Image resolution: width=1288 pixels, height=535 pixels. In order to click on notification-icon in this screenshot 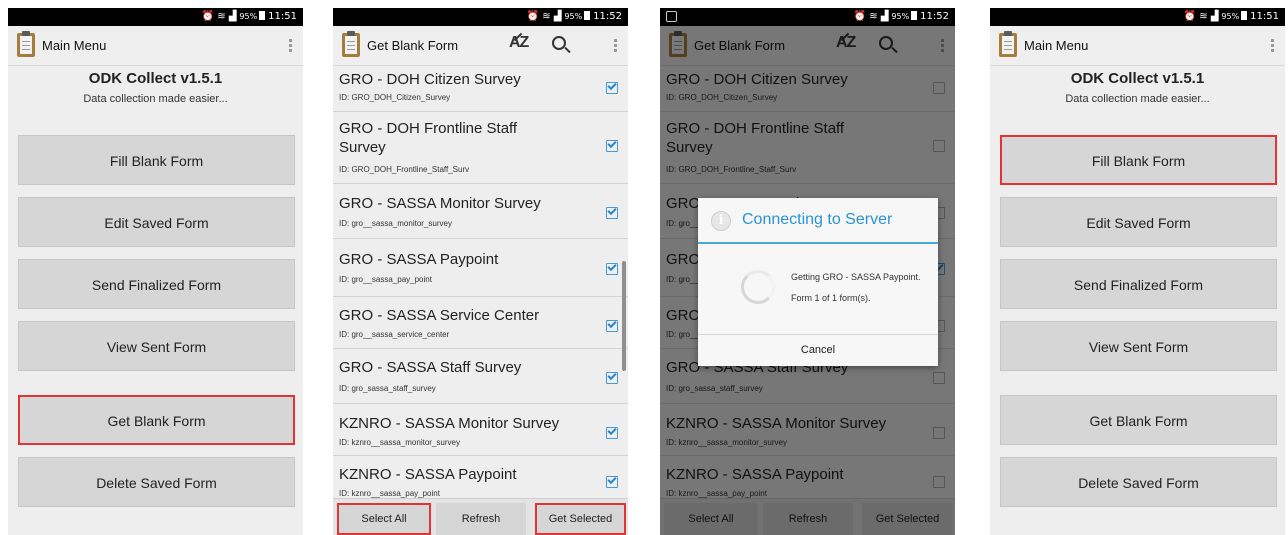, I will do `click(671, 16)`.